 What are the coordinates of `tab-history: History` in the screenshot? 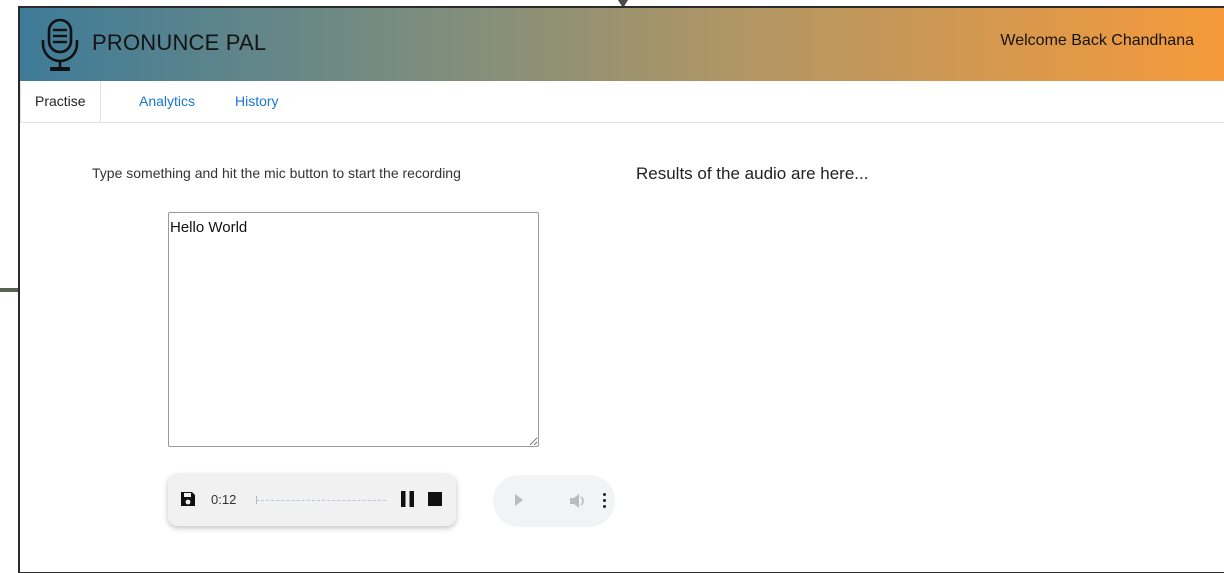 It's located at (257, 101).